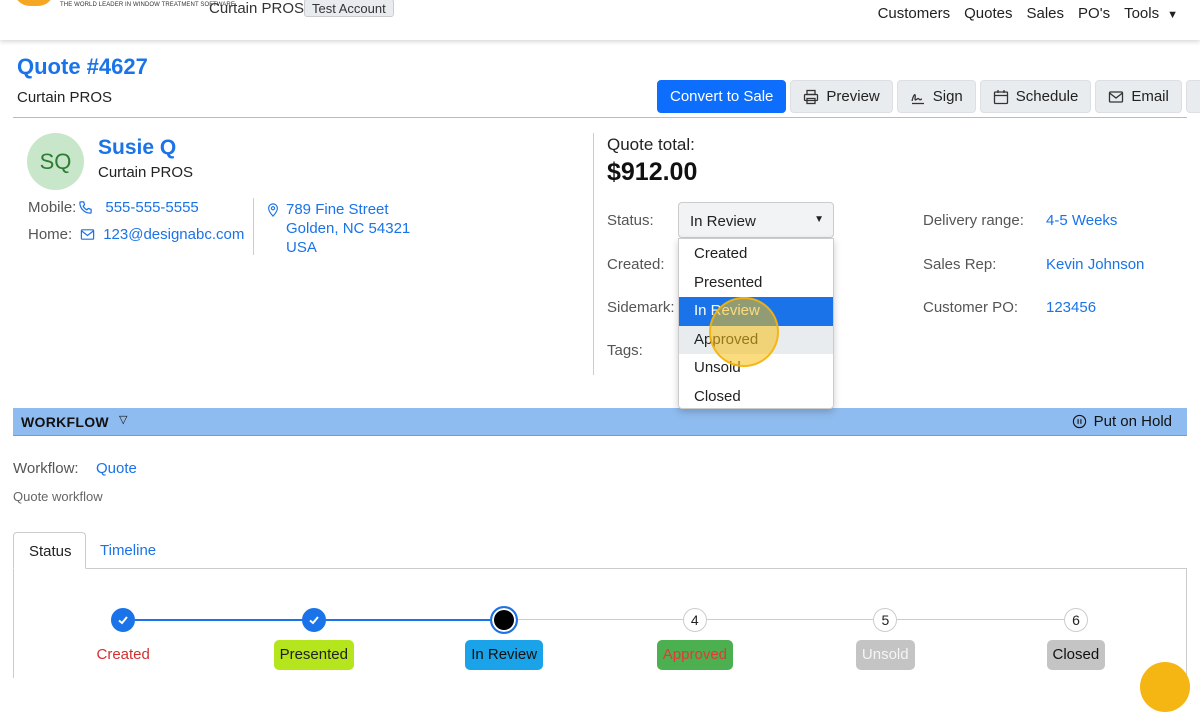 The image size is (1200, 712). I want to click on customer-company: Curtain PROS, so click(146, 172).